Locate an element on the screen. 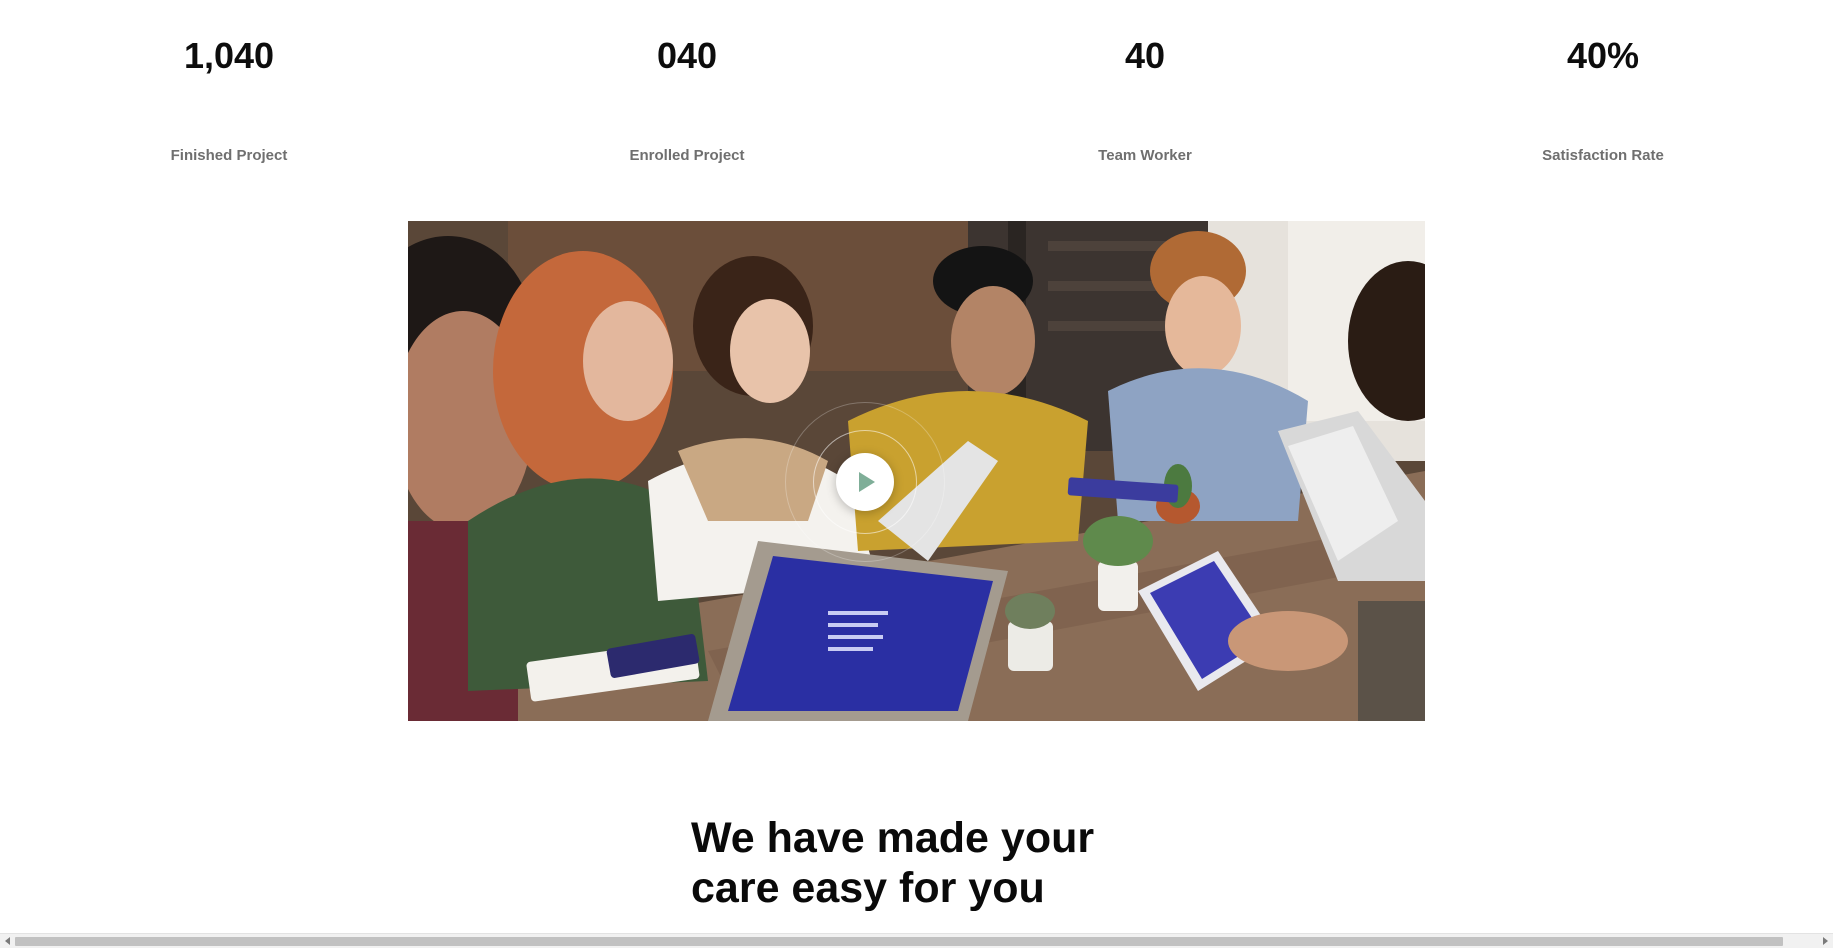 Image resolution: width=1833 pixels, height=948 pixels. stat-satisfaction-rate: 40% Satisfaction Rate is located at coordinates (1603, 97).